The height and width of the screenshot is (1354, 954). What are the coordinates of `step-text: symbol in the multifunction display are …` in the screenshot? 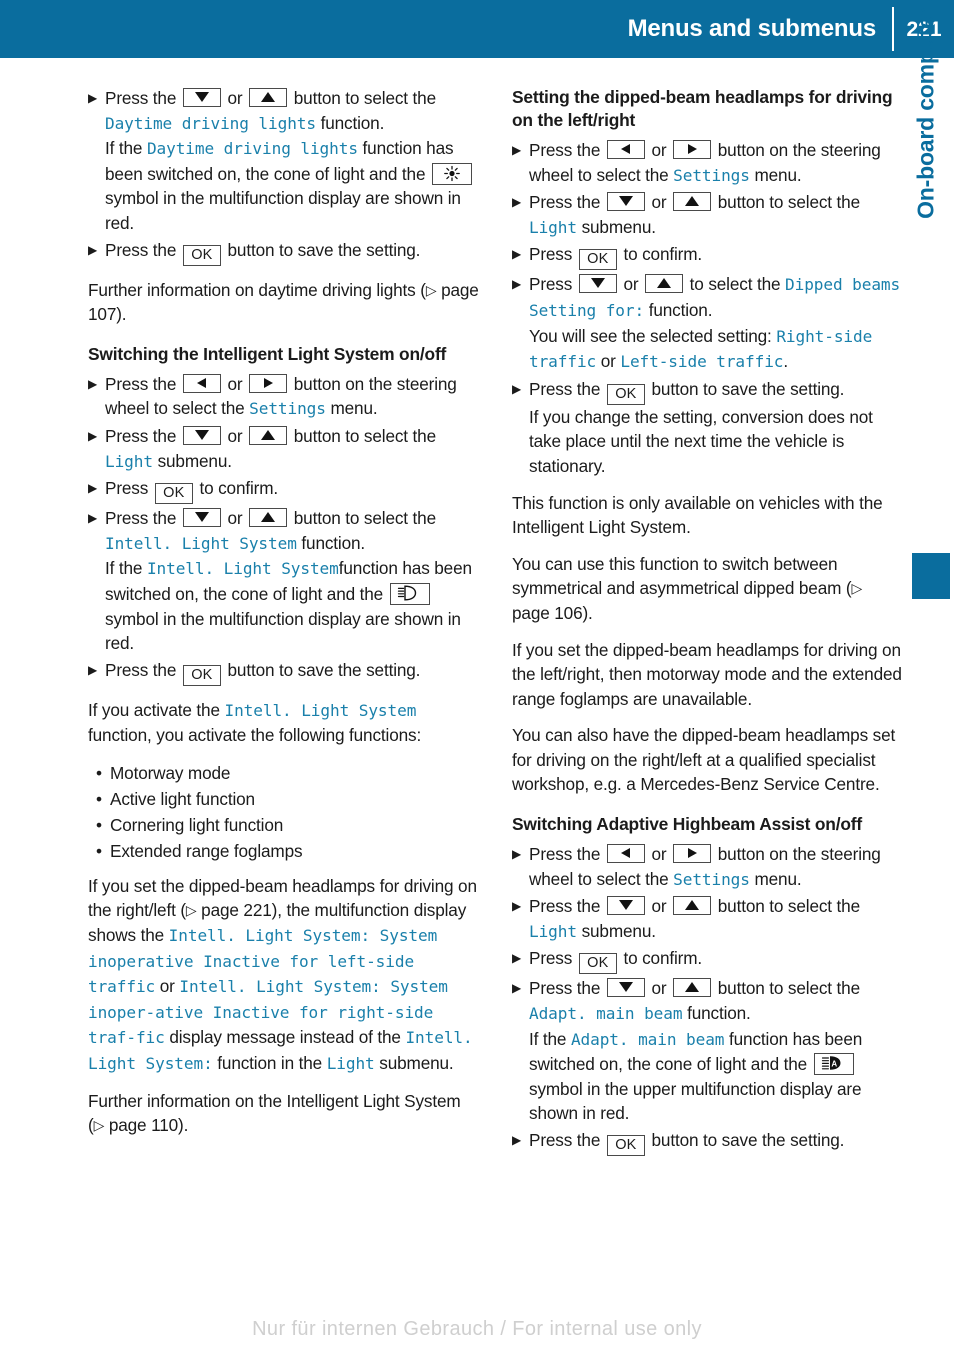 It's located at (283, 210).